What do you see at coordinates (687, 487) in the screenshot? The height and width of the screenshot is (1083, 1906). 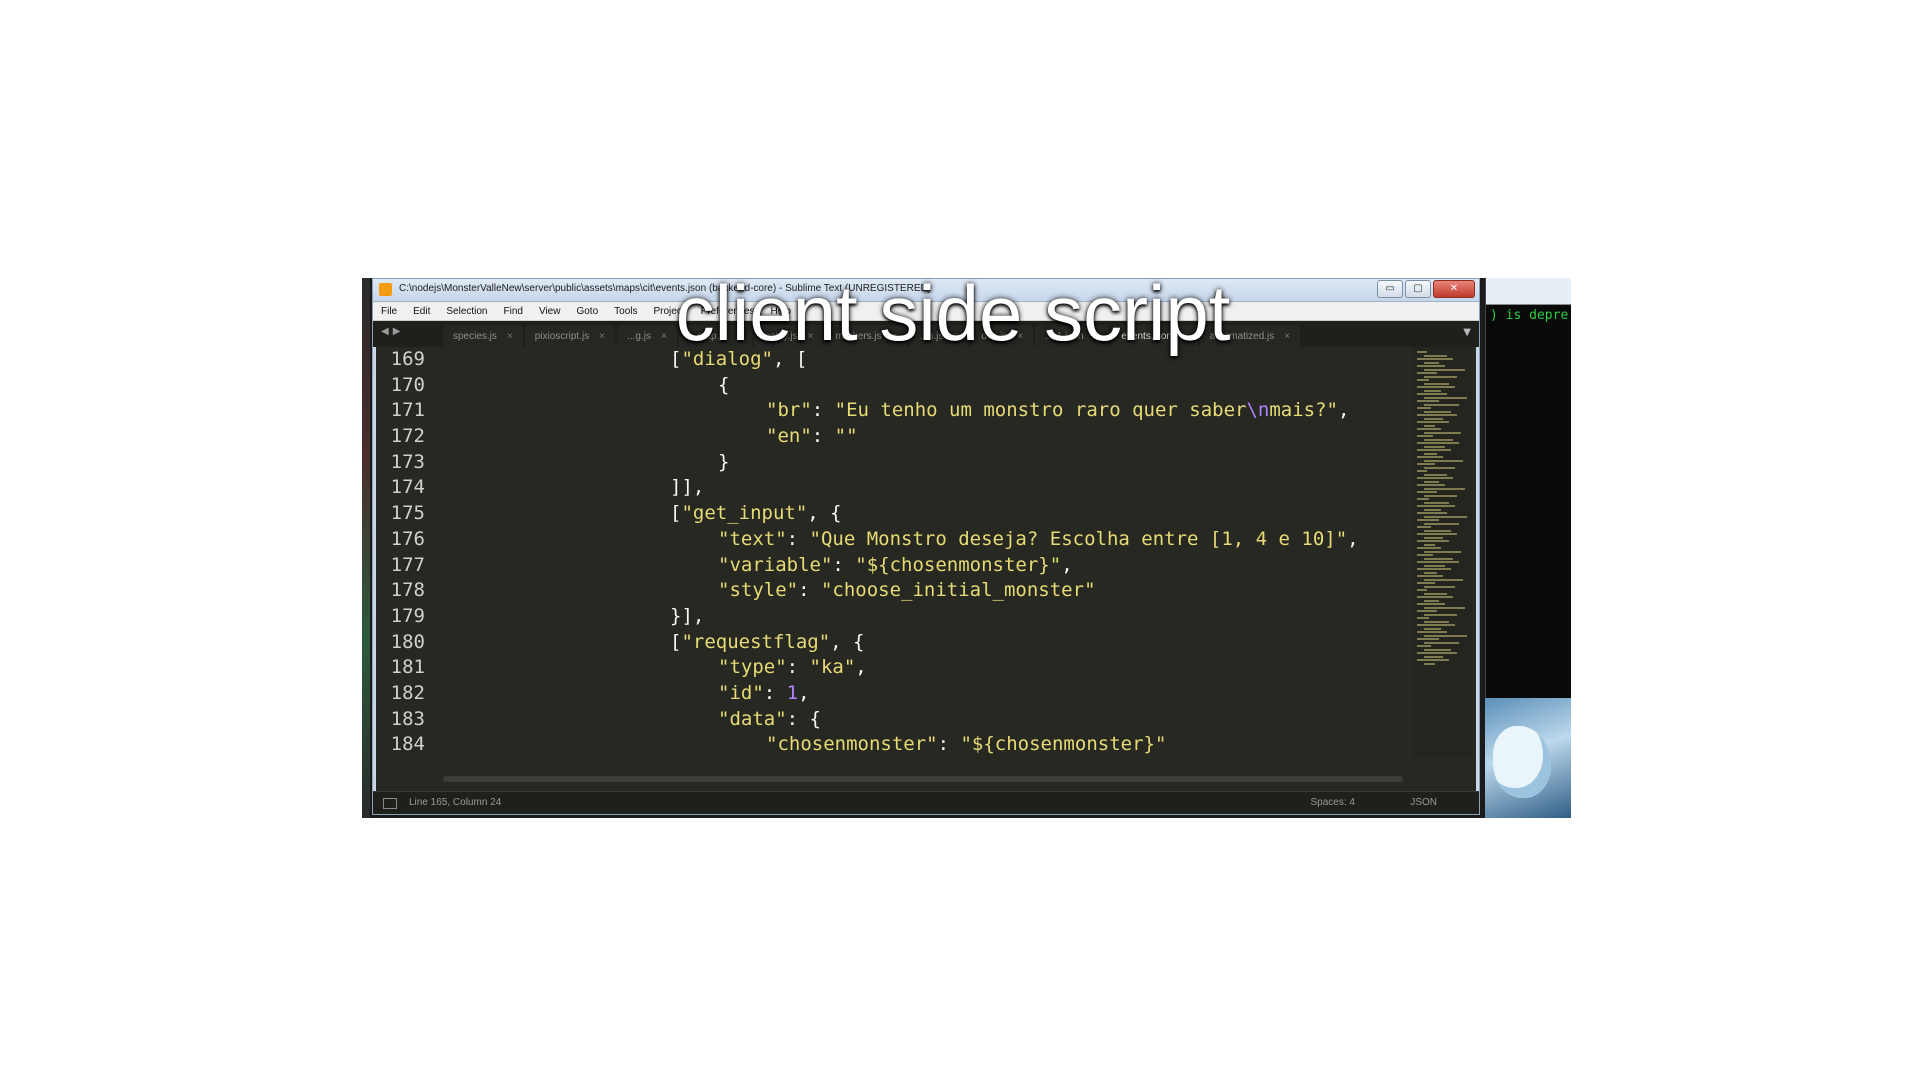 I see `code-token: ]],` at bounding box center [687, 487].